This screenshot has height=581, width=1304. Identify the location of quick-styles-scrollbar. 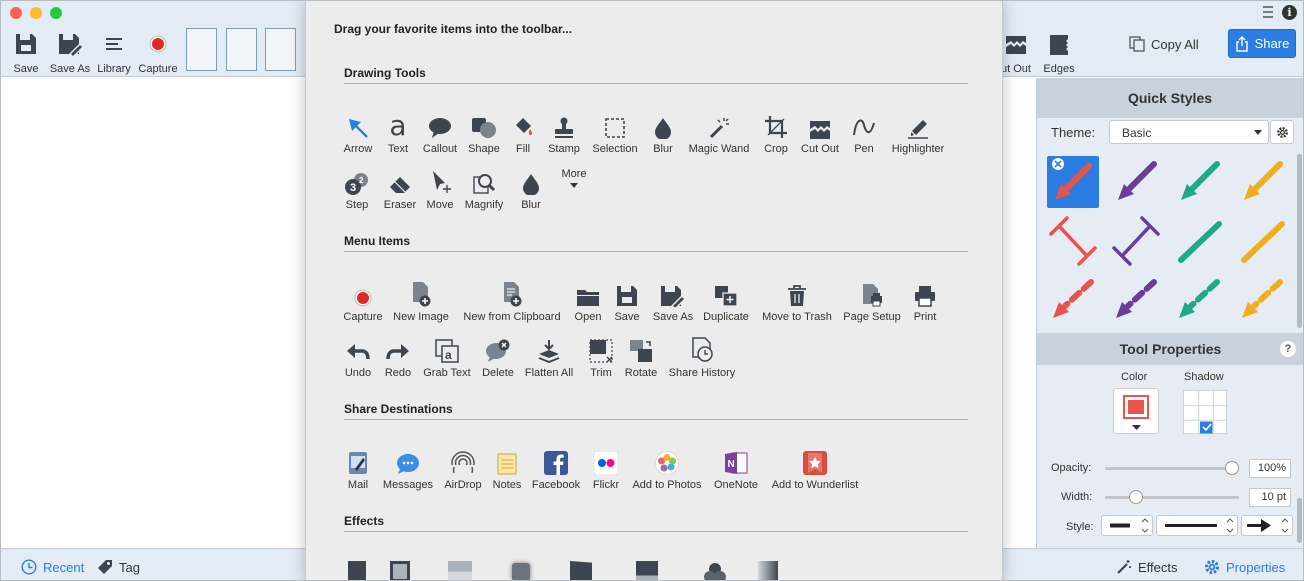
(1299, 241).